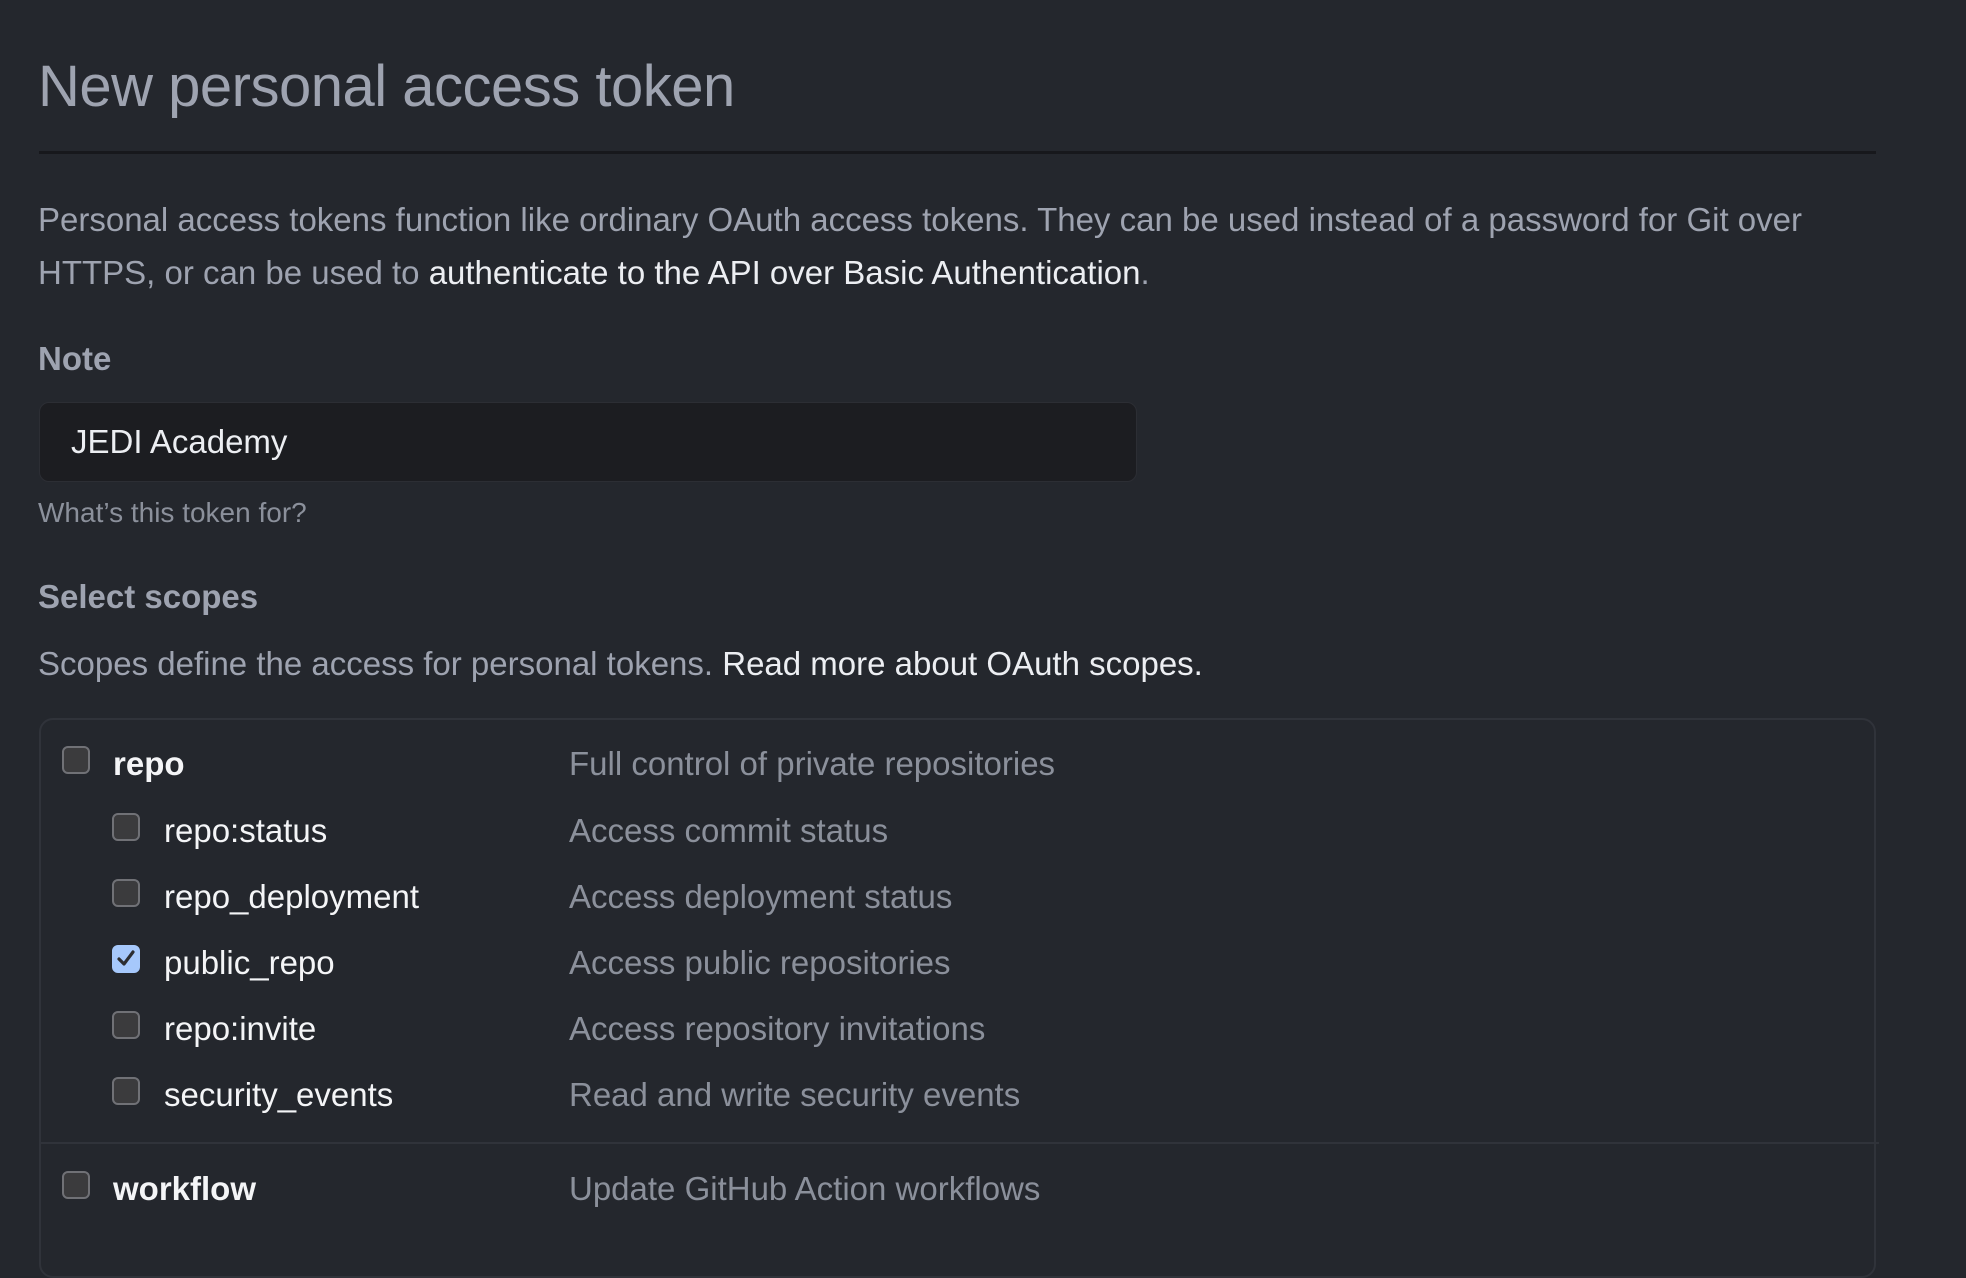 The image size is (1966, 1278). Describe the element at coordinates (240, 1029) in the screenshot. I see `scope-name: repo:invite` at that location.